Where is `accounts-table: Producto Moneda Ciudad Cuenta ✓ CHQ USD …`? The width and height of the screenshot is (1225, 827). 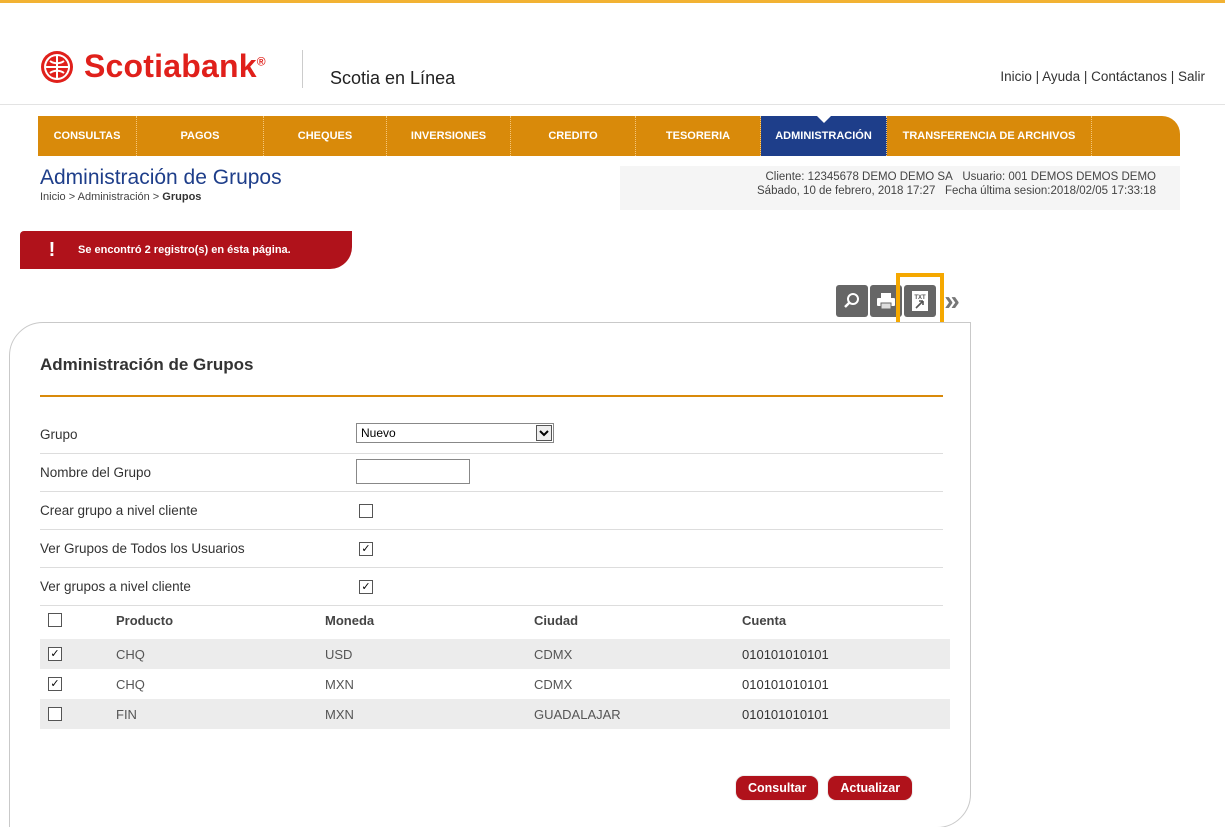
accounts-table: Producto Moneda Ciudad Cuenta ✓ CHQ USD … is located at coordinates (495, 668).